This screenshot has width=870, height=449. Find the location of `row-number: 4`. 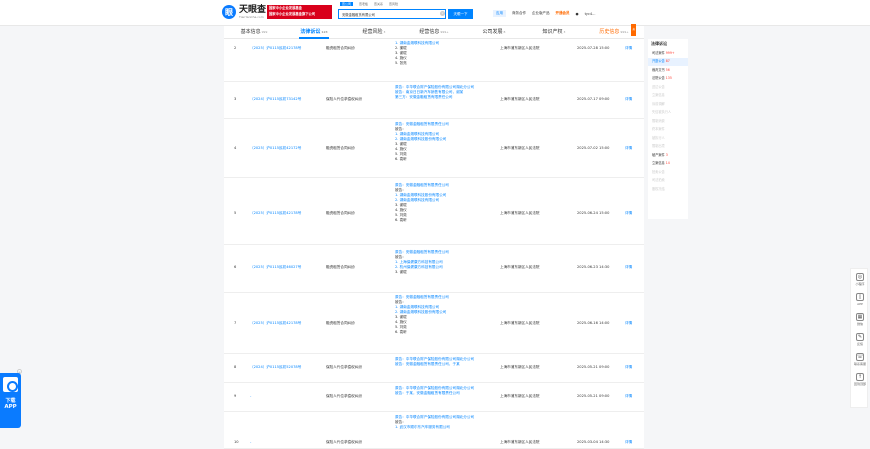

row-number: 4 is located at coordinates (235, 148).